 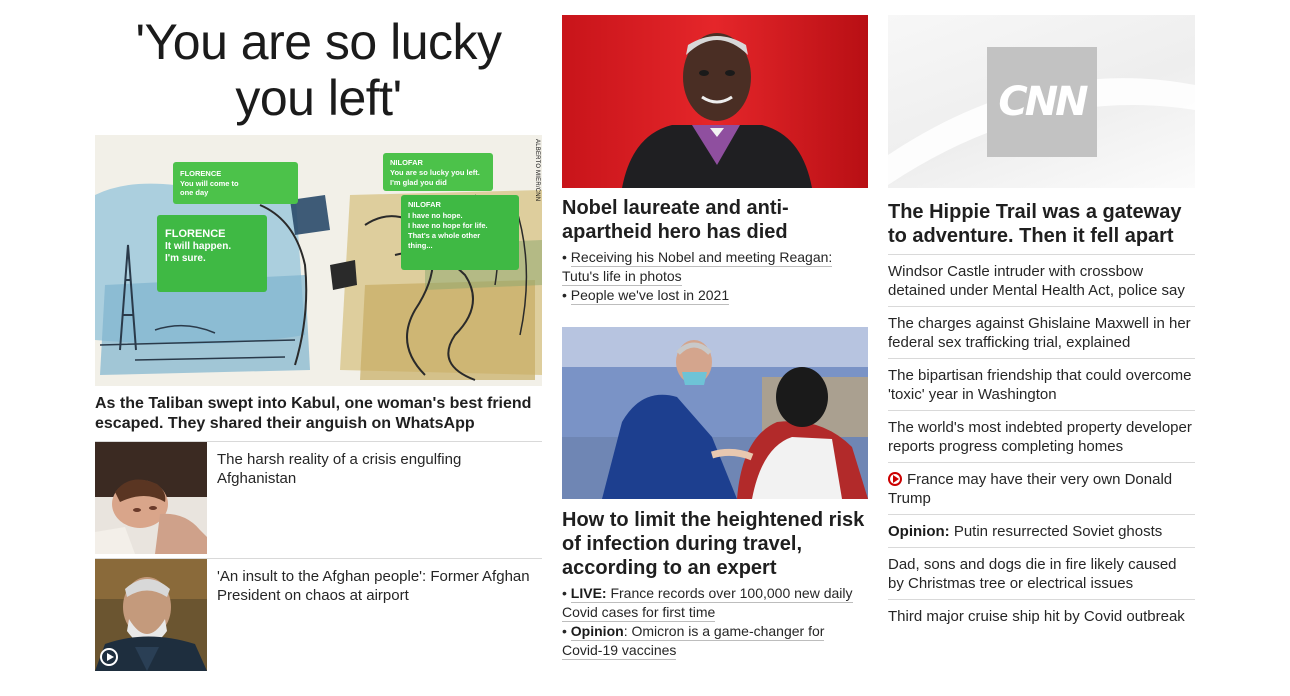 What do you see at coordinates (895, 479) in the screenshot?
I see `video-play-icon` at bounding box center [895, 479].